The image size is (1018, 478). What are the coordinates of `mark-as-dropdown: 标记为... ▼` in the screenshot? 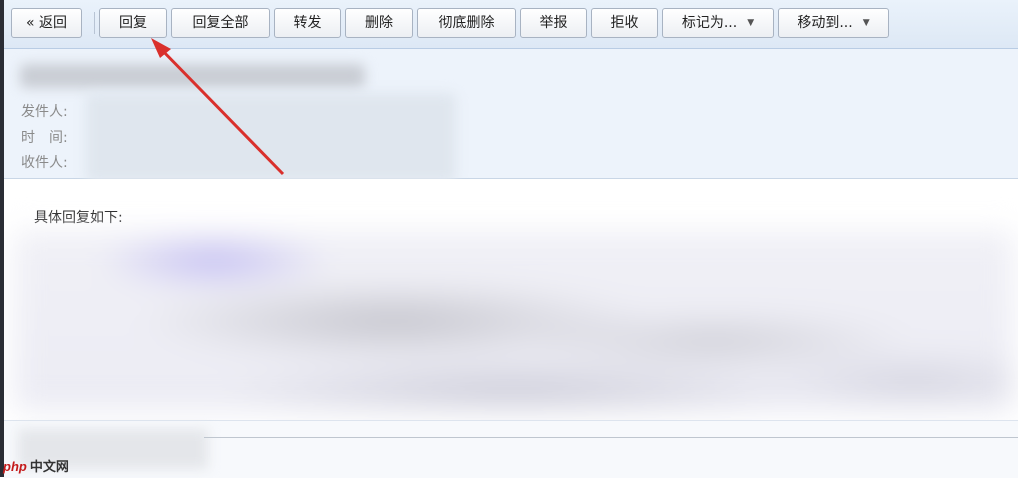 It's located at (718, 23).